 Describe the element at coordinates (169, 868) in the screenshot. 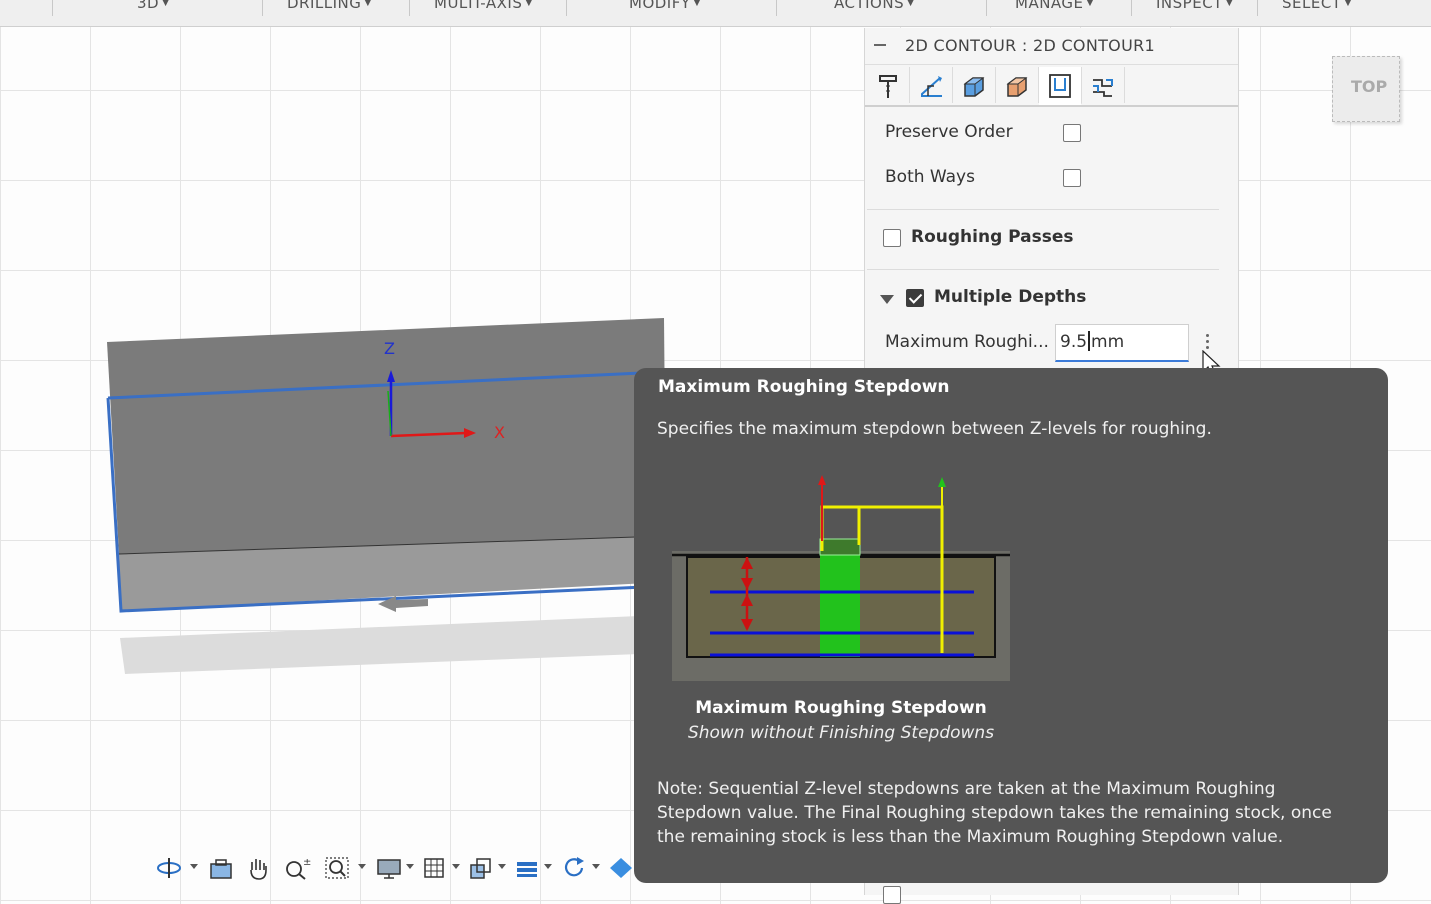

I see `orbit-icon` at that location.